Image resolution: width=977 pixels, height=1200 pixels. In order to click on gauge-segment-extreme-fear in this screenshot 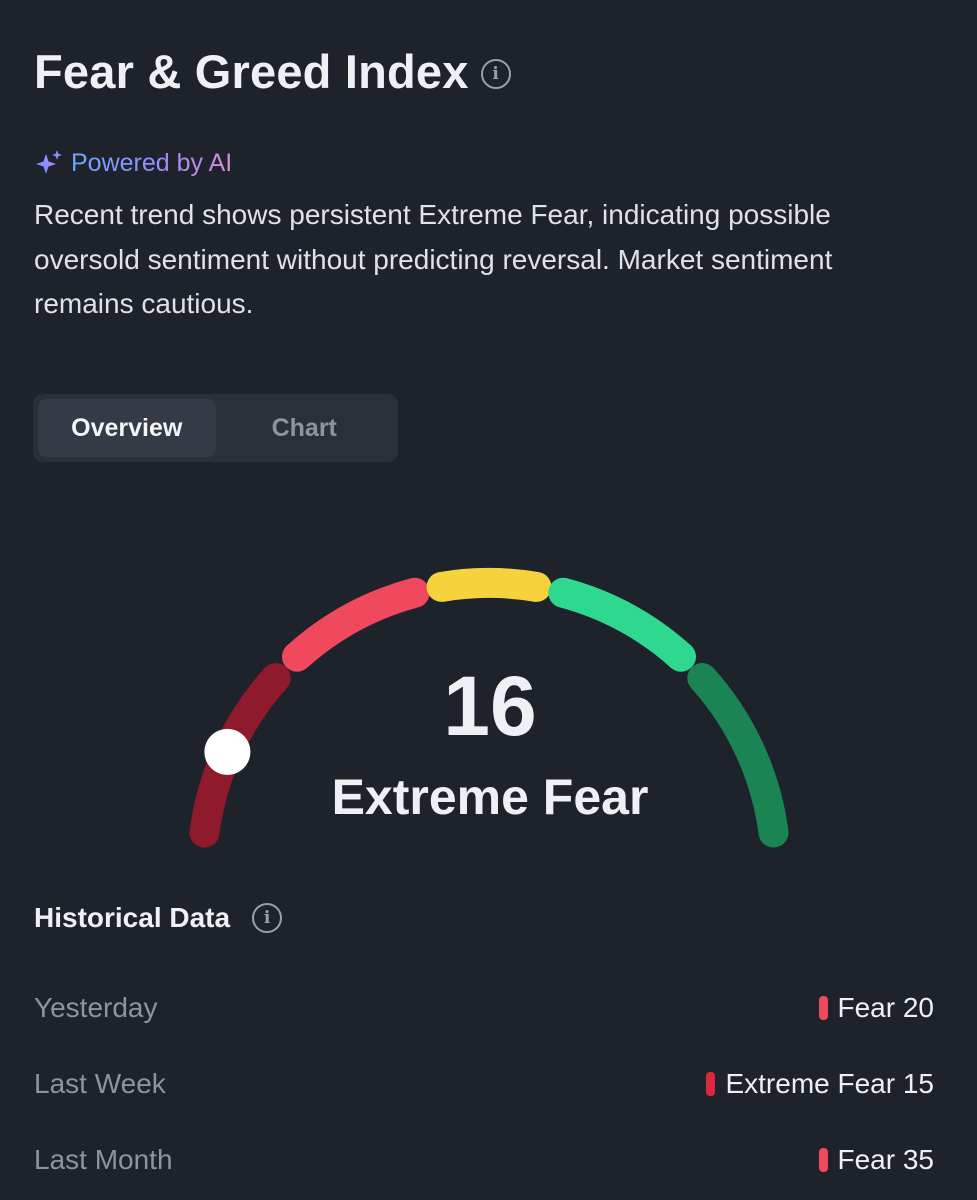, I will do `click(240, 755)`.